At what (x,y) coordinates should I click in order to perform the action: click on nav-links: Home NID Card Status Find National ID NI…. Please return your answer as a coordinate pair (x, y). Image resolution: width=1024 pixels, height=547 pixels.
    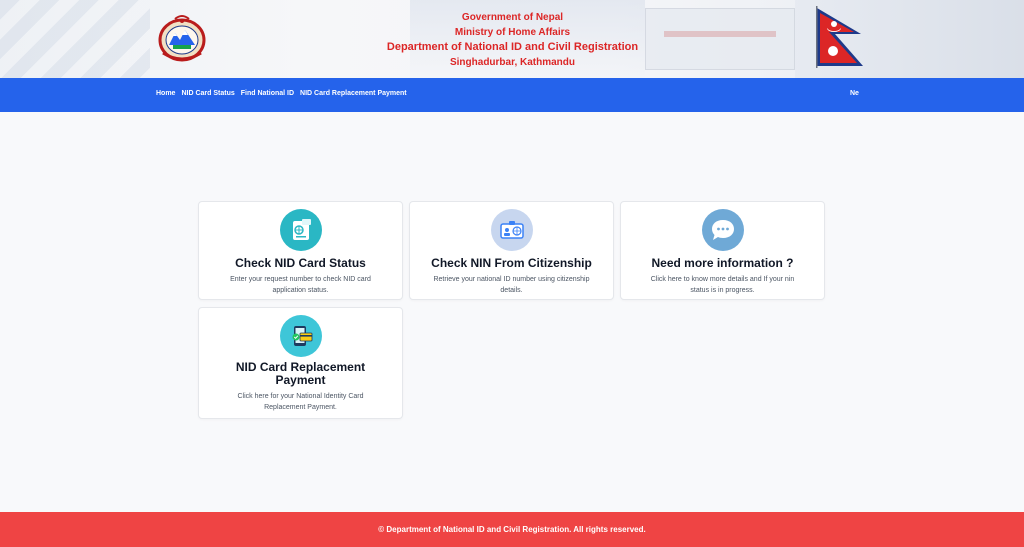
    Looking at the image, I should click on (281, 93).